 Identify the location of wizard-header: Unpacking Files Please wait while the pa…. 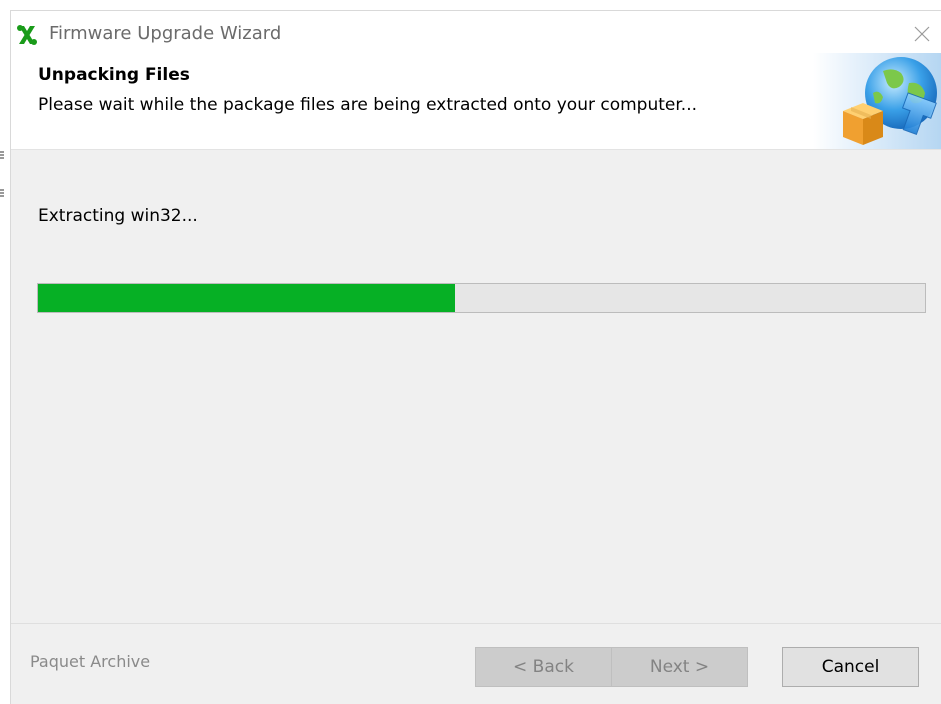
(476, 101).